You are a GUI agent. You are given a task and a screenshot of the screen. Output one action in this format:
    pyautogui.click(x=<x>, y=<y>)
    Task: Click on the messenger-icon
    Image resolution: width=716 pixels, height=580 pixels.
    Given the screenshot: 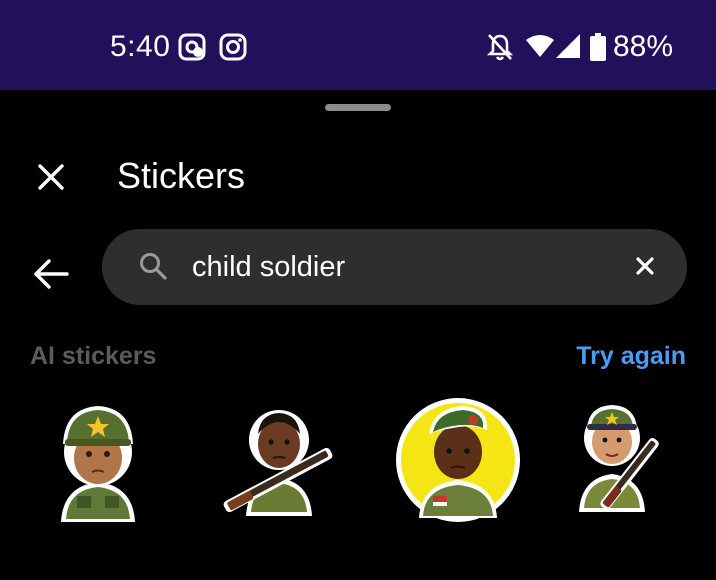 What is the action you would take?
    pyautogui.click(x=192, y=49)
    